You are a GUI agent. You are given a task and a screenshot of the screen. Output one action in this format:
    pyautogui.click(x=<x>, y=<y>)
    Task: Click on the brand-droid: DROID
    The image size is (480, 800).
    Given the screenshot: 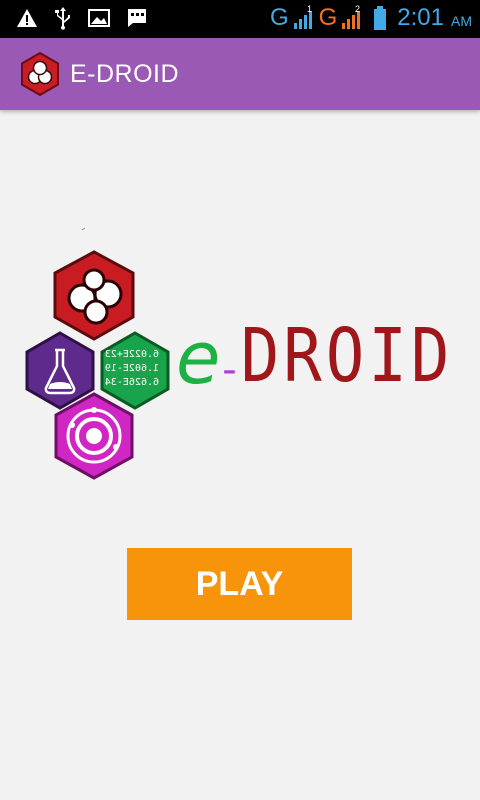 What is the action you would take?
    pyautogui.click(x=347, y=357)
    